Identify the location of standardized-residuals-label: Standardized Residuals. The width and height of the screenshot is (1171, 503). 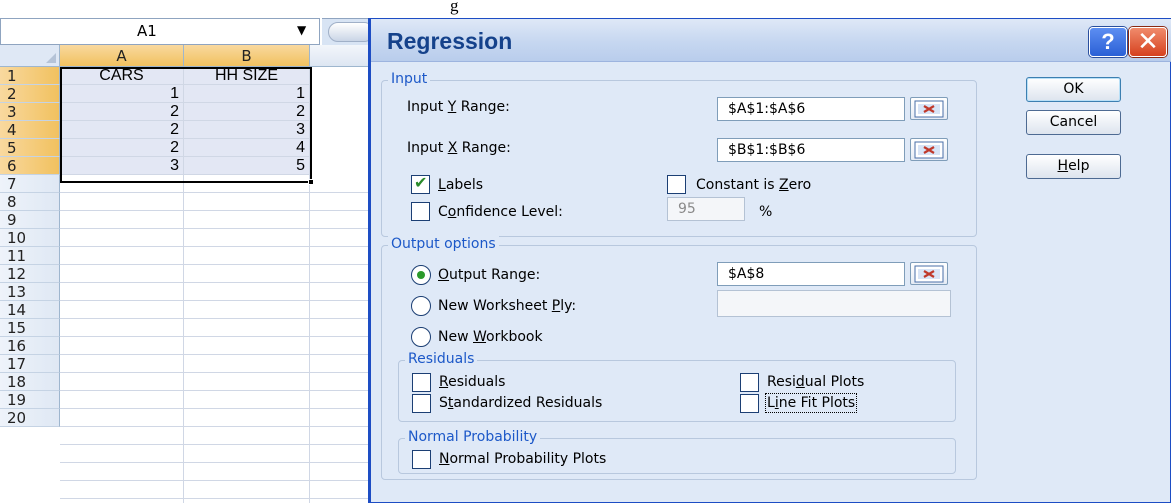
(521, 403).